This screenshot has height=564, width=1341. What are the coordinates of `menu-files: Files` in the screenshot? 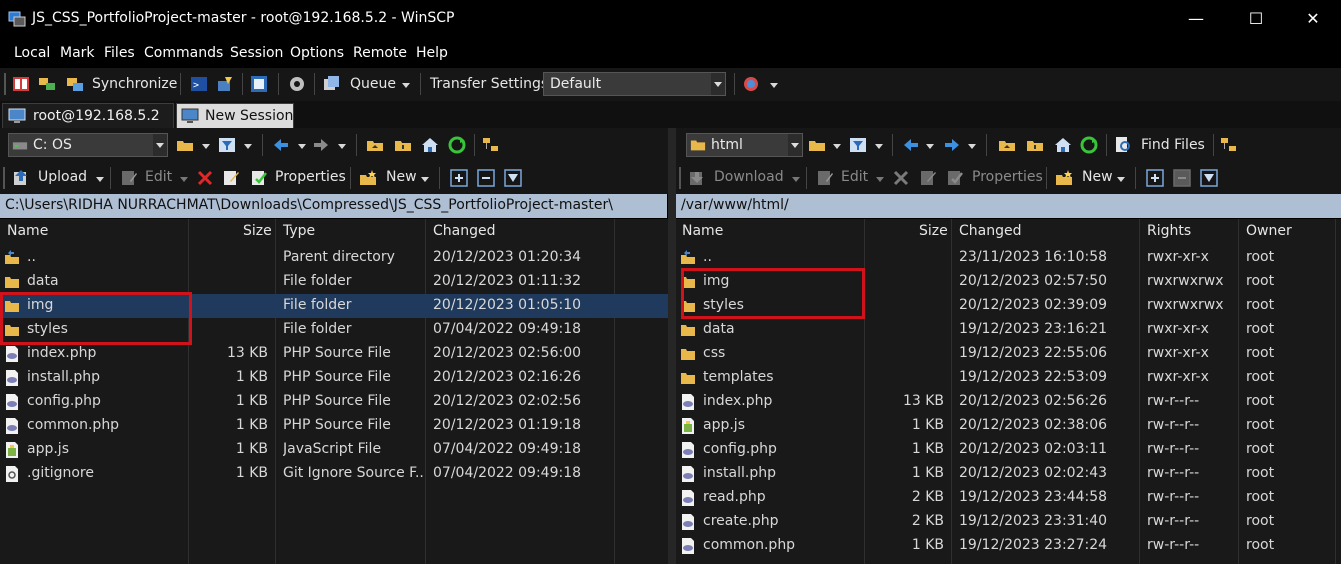 It's located at (119, 53).